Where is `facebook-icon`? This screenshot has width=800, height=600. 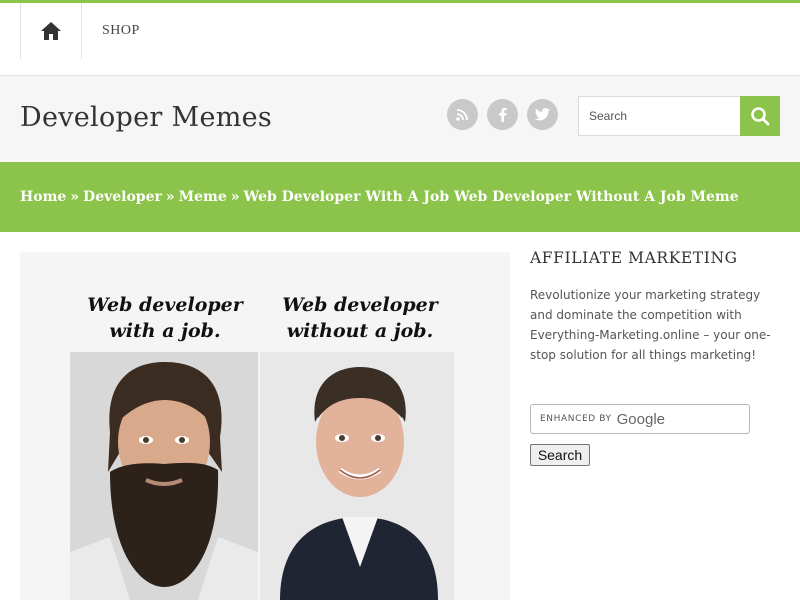
facebook-icon is located at coordinates (503, 114).